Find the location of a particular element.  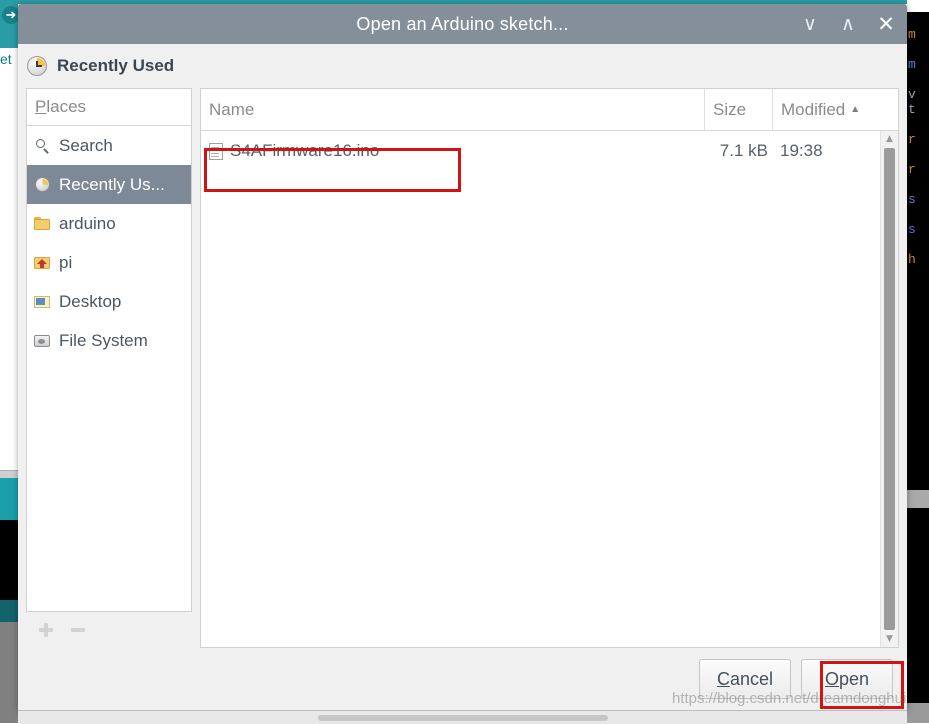

cancel-button-mnemonic: C is located at coordinates (723, 678).